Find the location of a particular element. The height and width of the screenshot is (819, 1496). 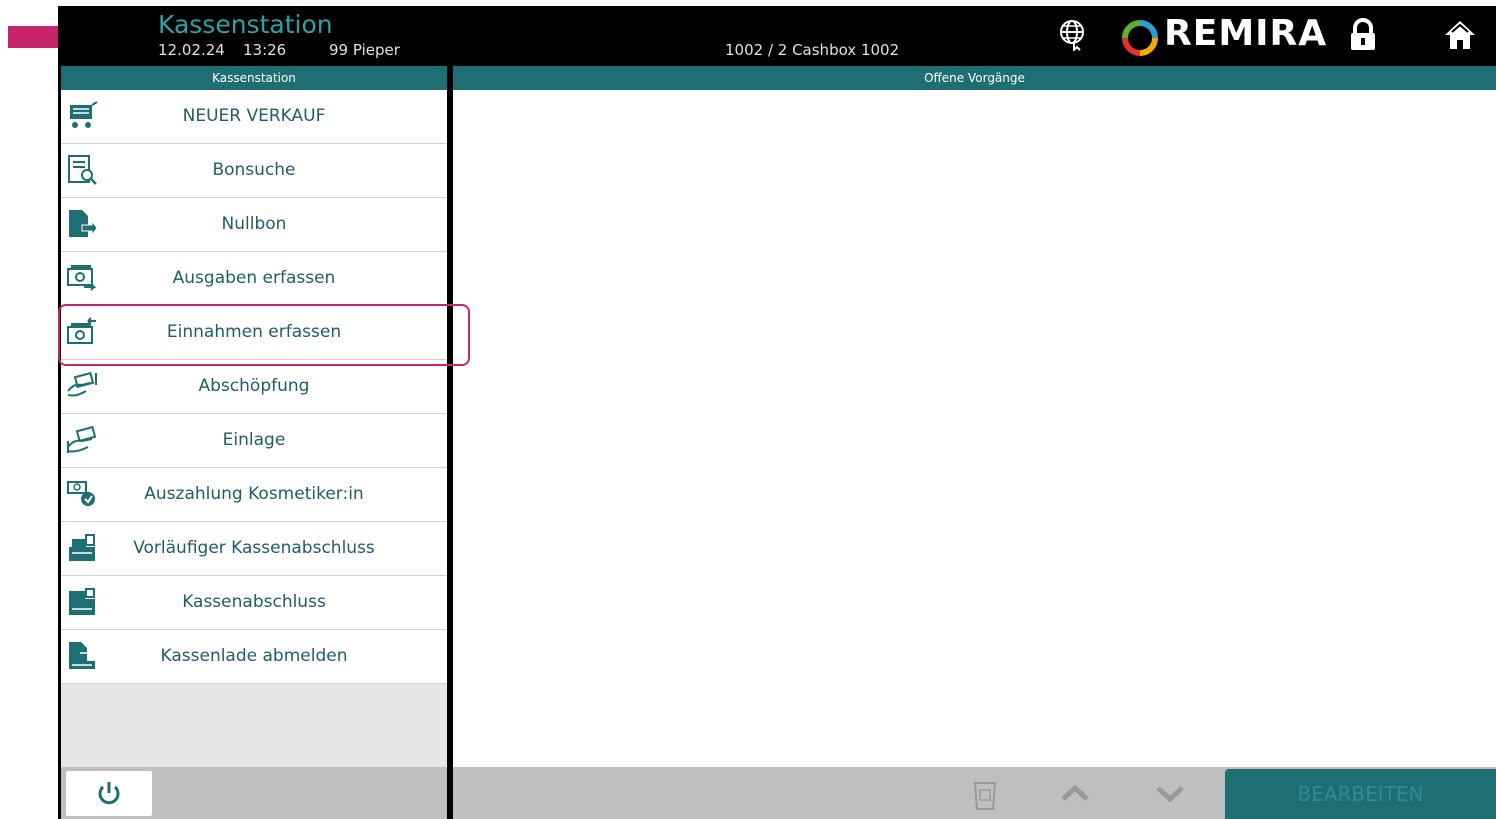

menu-item-vorlaeufiger-kassenabschluss: Vorläufiger Kassenabschluss is located at coordinates (254, 549).